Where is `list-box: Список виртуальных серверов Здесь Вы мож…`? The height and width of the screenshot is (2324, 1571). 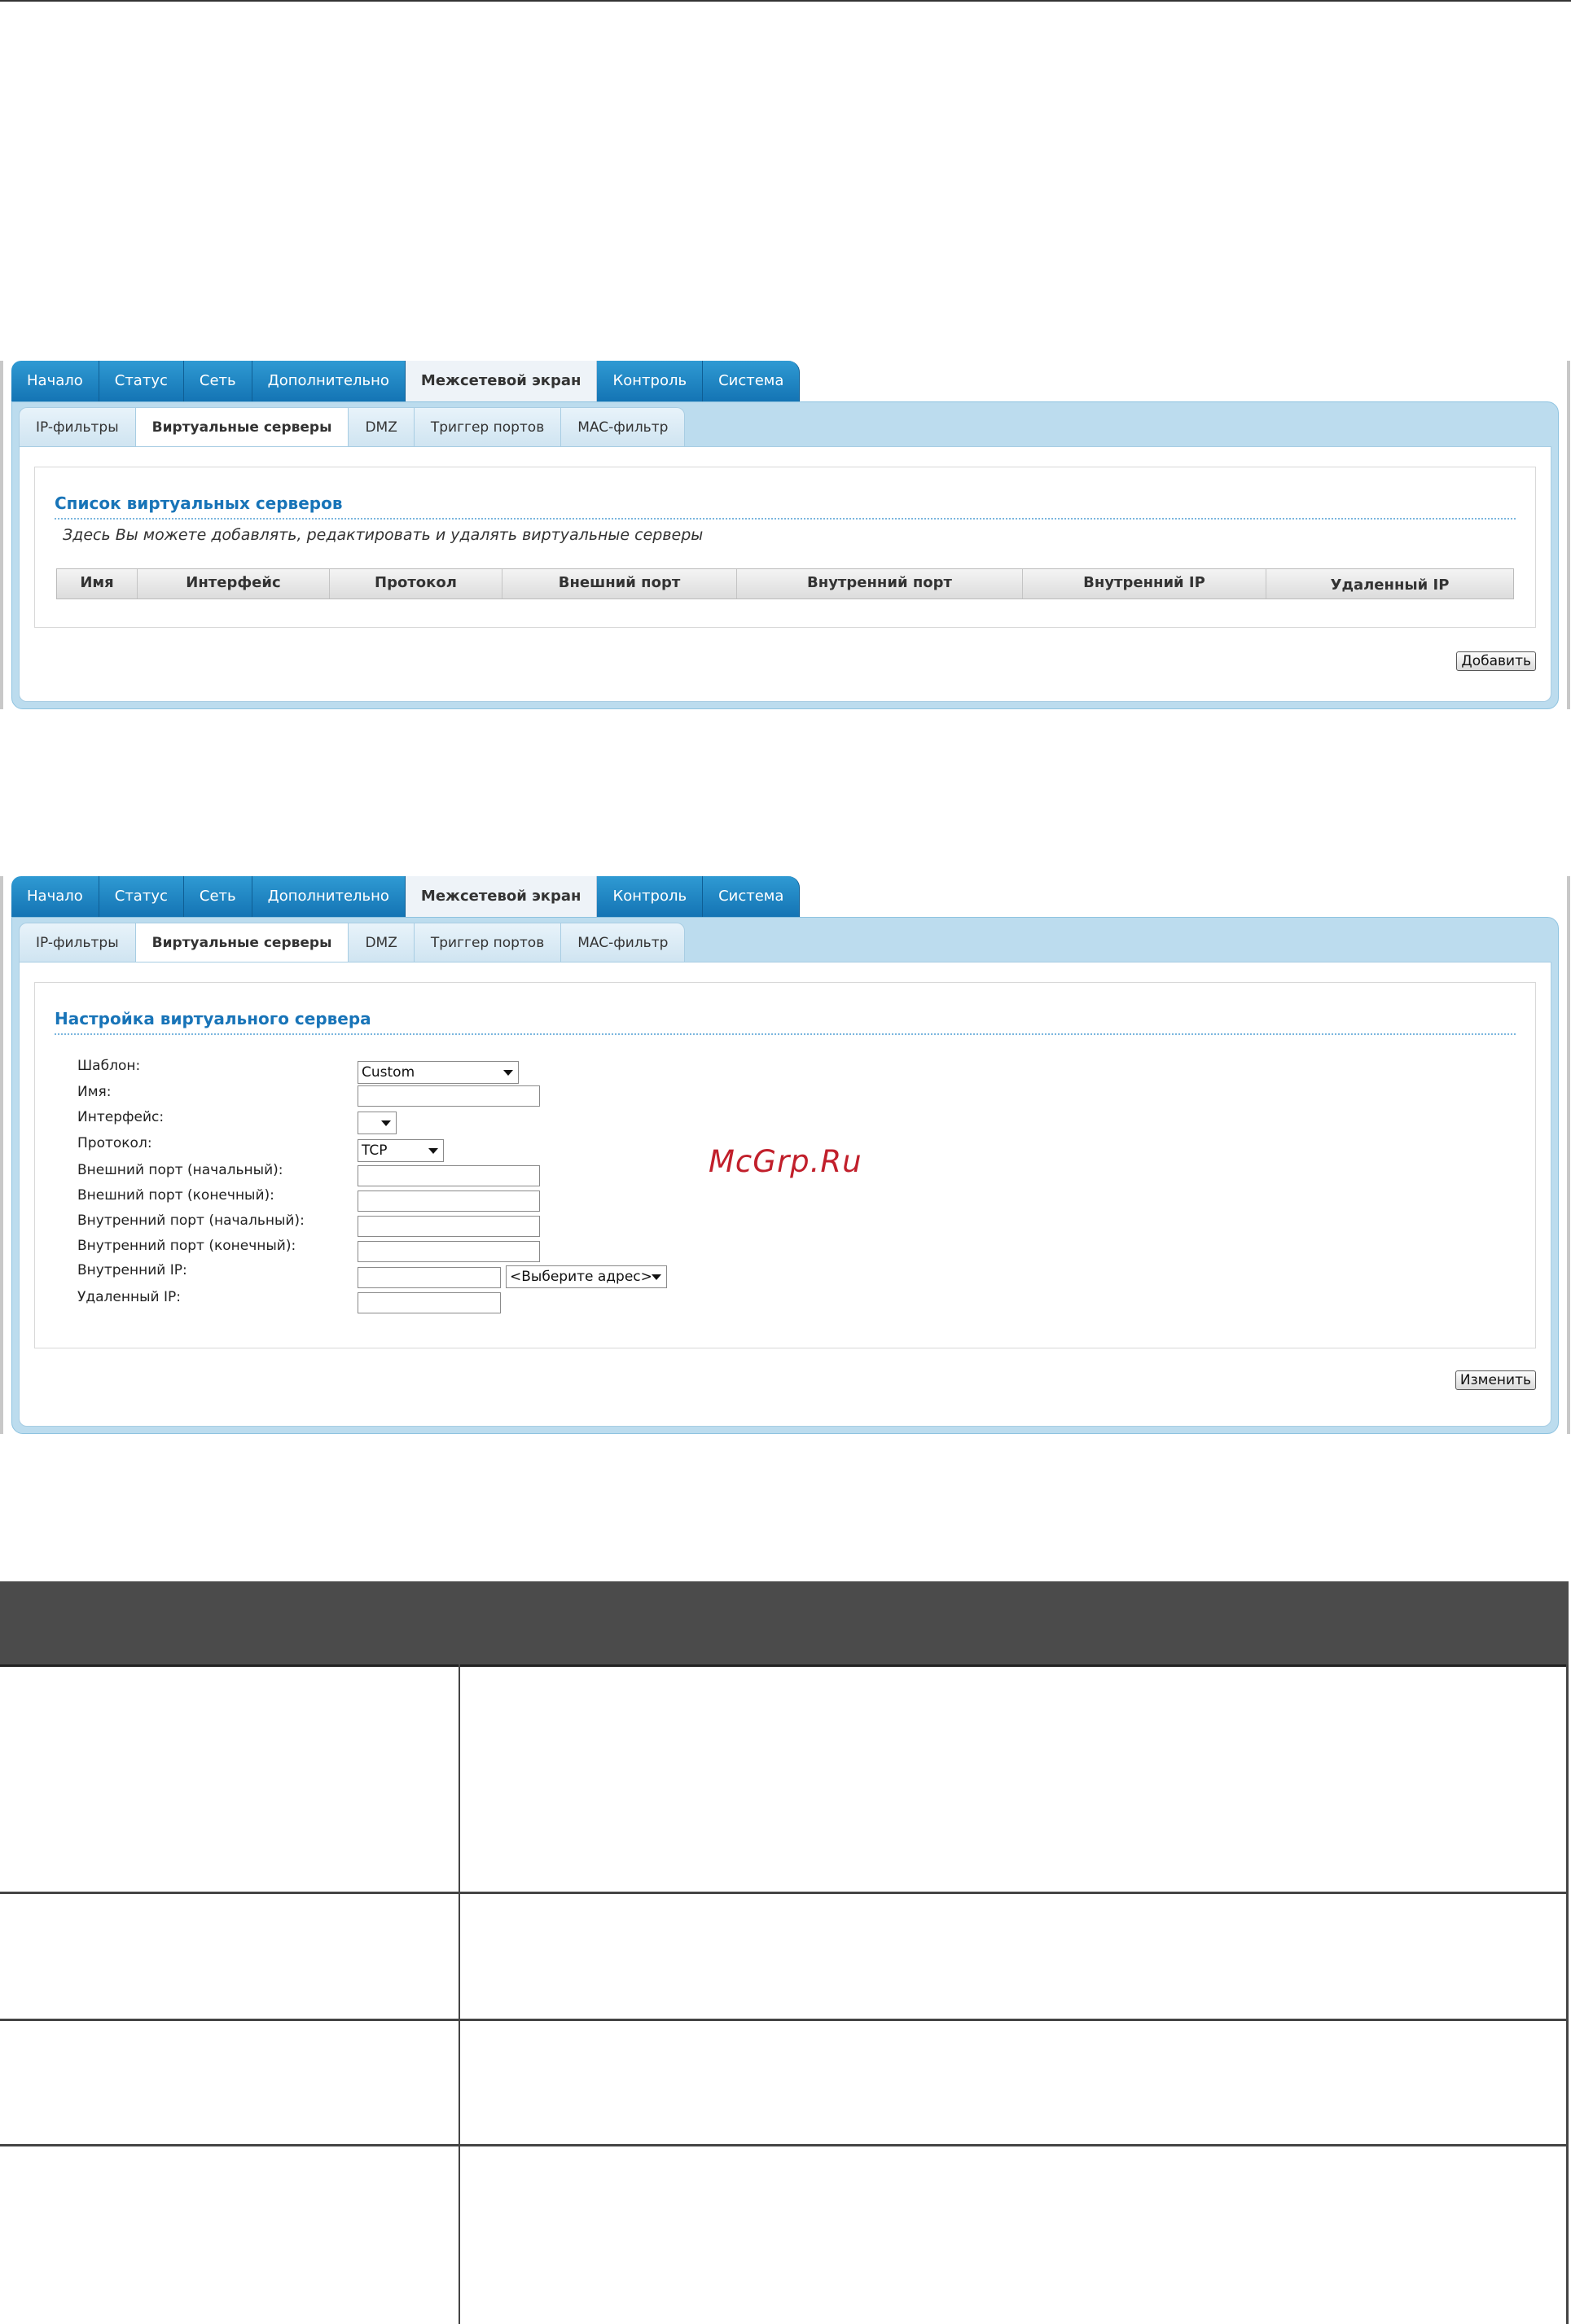 list-box: Список виртуальных серверов Здесь Вы мож… is located at coordinates (785, 547).